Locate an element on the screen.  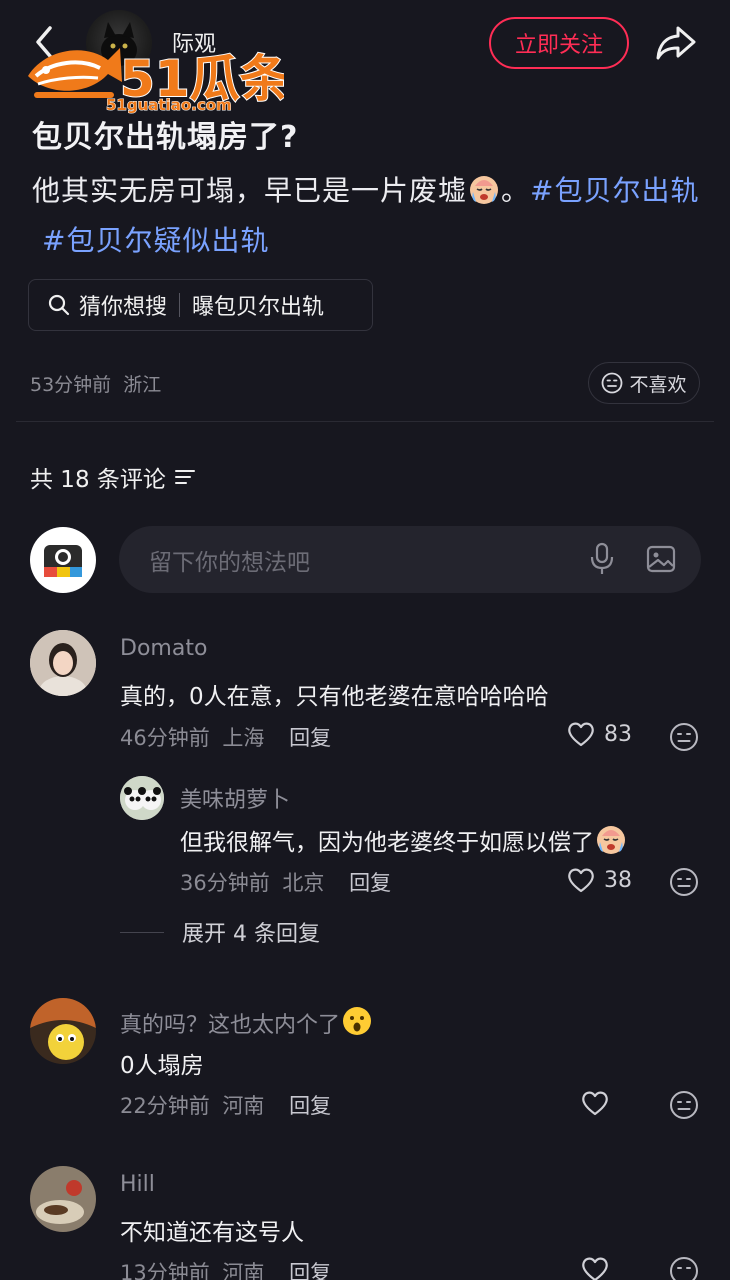
like-button: 83 is located at coordinates (599, 734).